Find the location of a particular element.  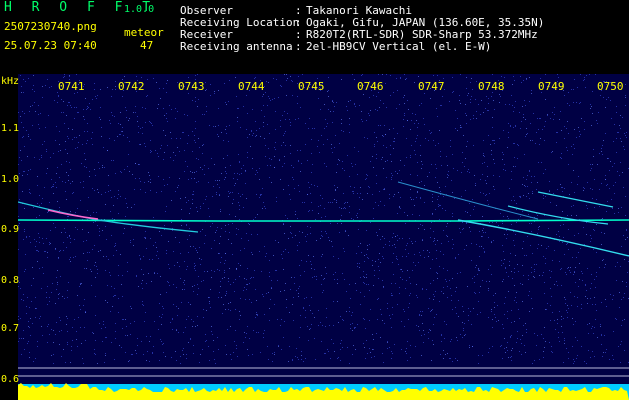

x-tick-label: 0749 is located at coordinates (551, 86).